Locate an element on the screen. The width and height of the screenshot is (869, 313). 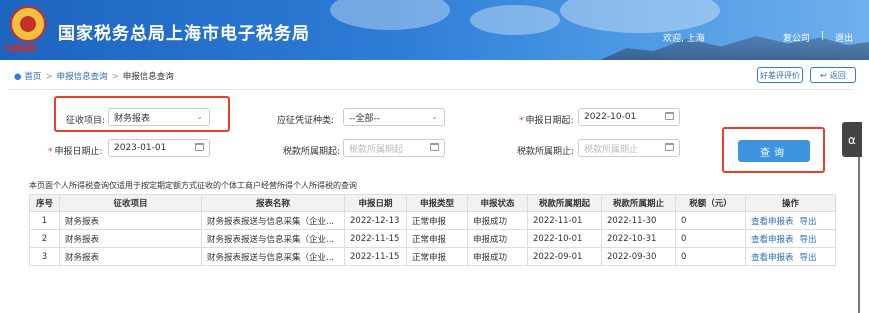
col-header-period-end: 税款所属期止 is located at coordinates (638, 203).